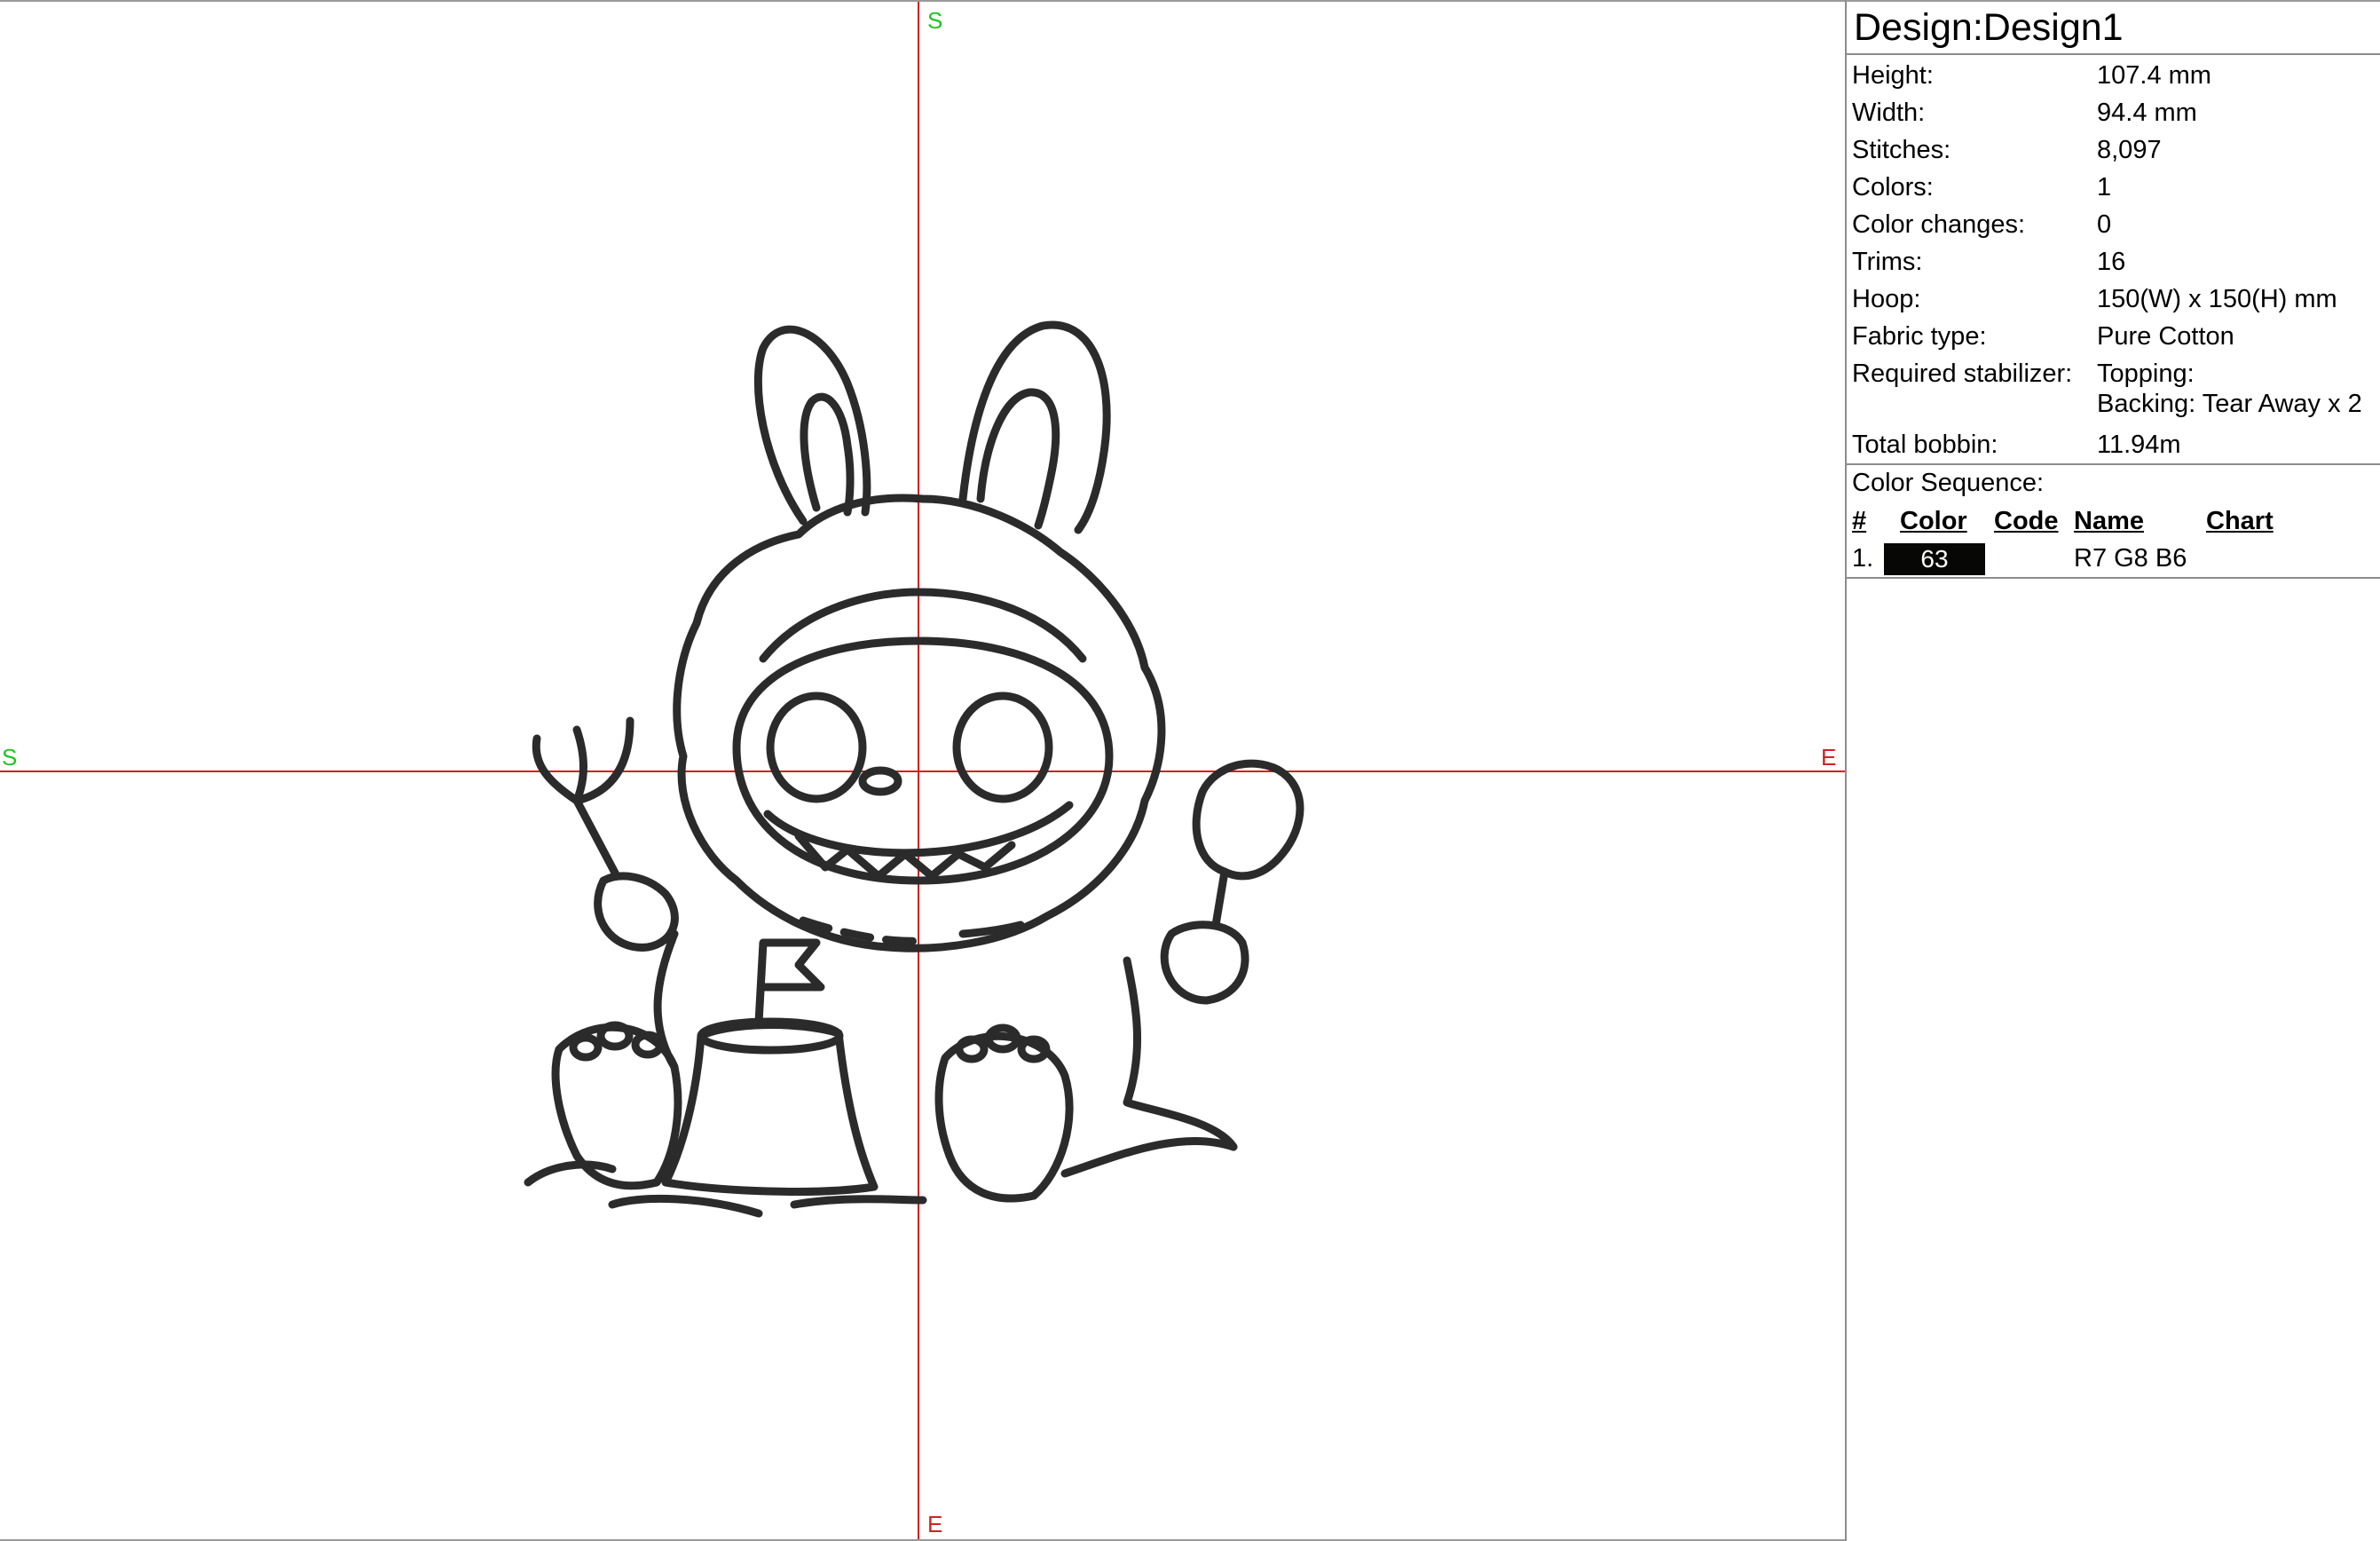 The height and width of the screenshot is (1541, 2380). What do you see at coordinates (1004, 1117) in the screenshot?
I see `right-foot` at bounding box center [1004, 1117].